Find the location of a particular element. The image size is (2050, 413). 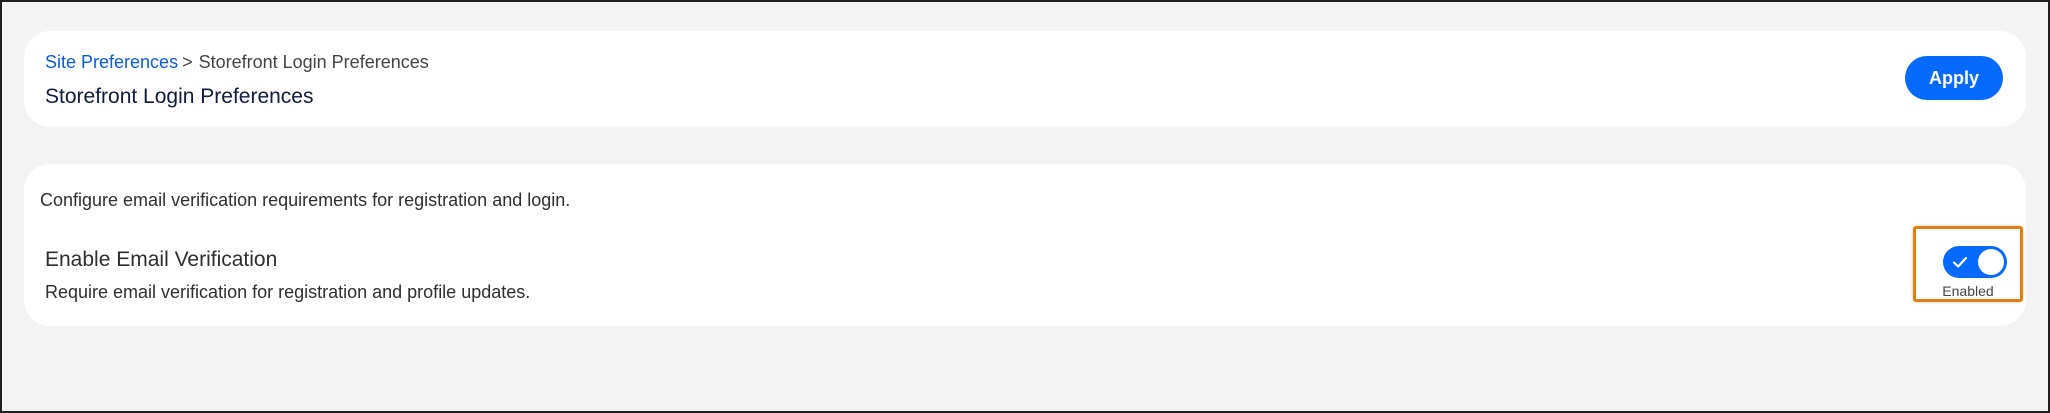

breadcrumb-link-site-preferences: Site Preferences is located at coordinates (111, 62).